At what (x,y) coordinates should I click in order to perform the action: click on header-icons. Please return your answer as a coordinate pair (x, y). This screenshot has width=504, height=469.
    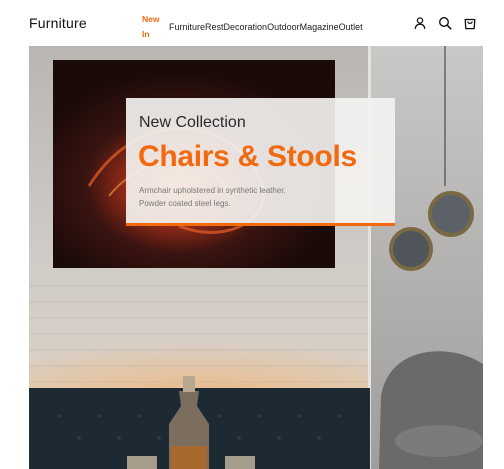
    Looking at the image, I should click on (445, 23).